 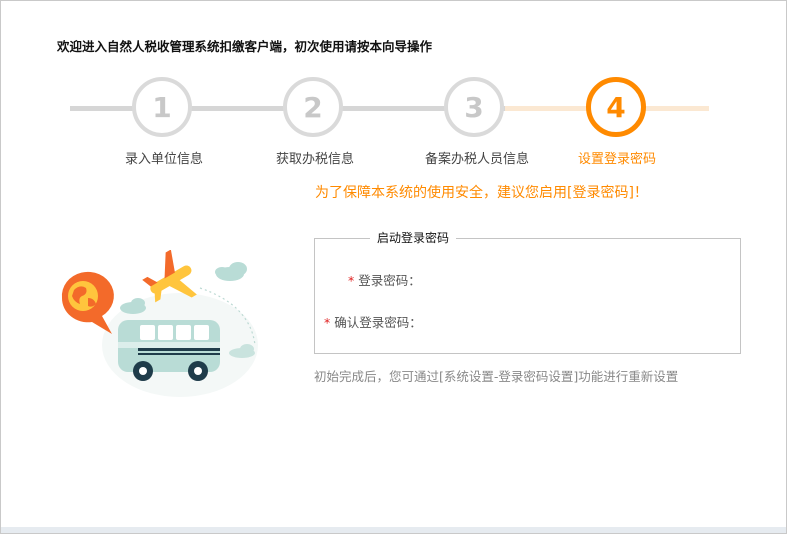 I want to click on password-fieldset-legend: 启动登录密码, so click(x=413, y=237).